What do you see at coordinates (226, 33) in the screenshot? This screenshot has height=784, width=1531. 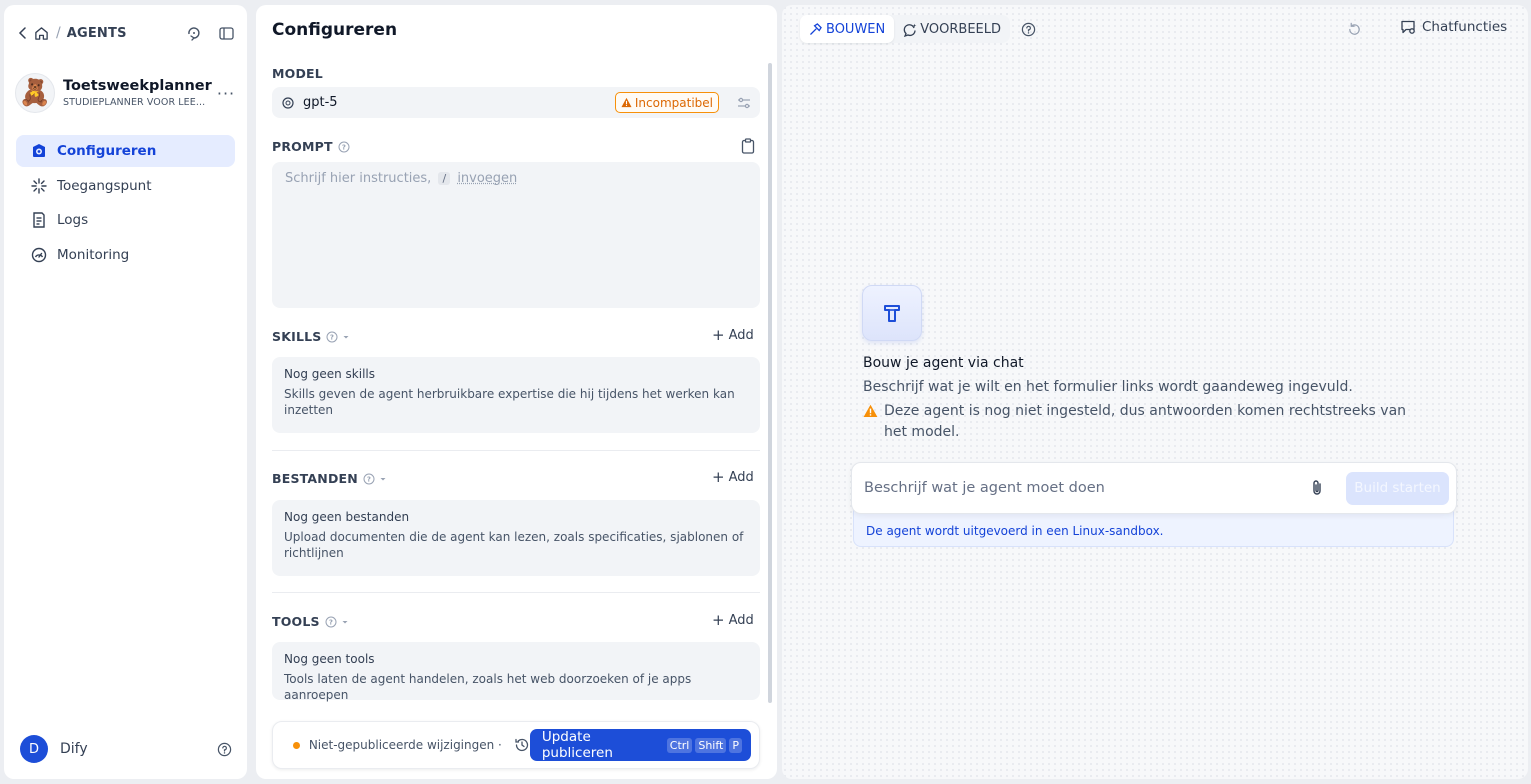 I see `sidebar-toggle-icon` at bounding box center [226, 33].